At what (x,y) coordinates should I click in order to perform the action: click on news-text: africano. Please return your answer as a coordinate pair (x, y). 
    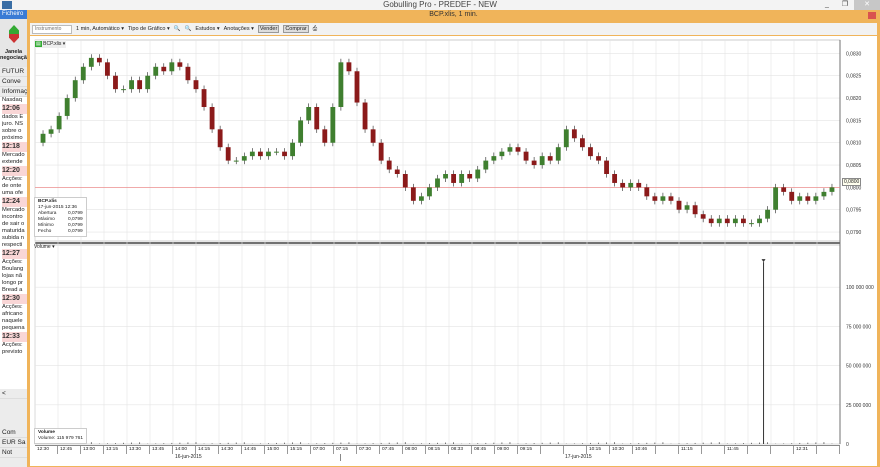
    Looking at the image, I should click on (14, 314).